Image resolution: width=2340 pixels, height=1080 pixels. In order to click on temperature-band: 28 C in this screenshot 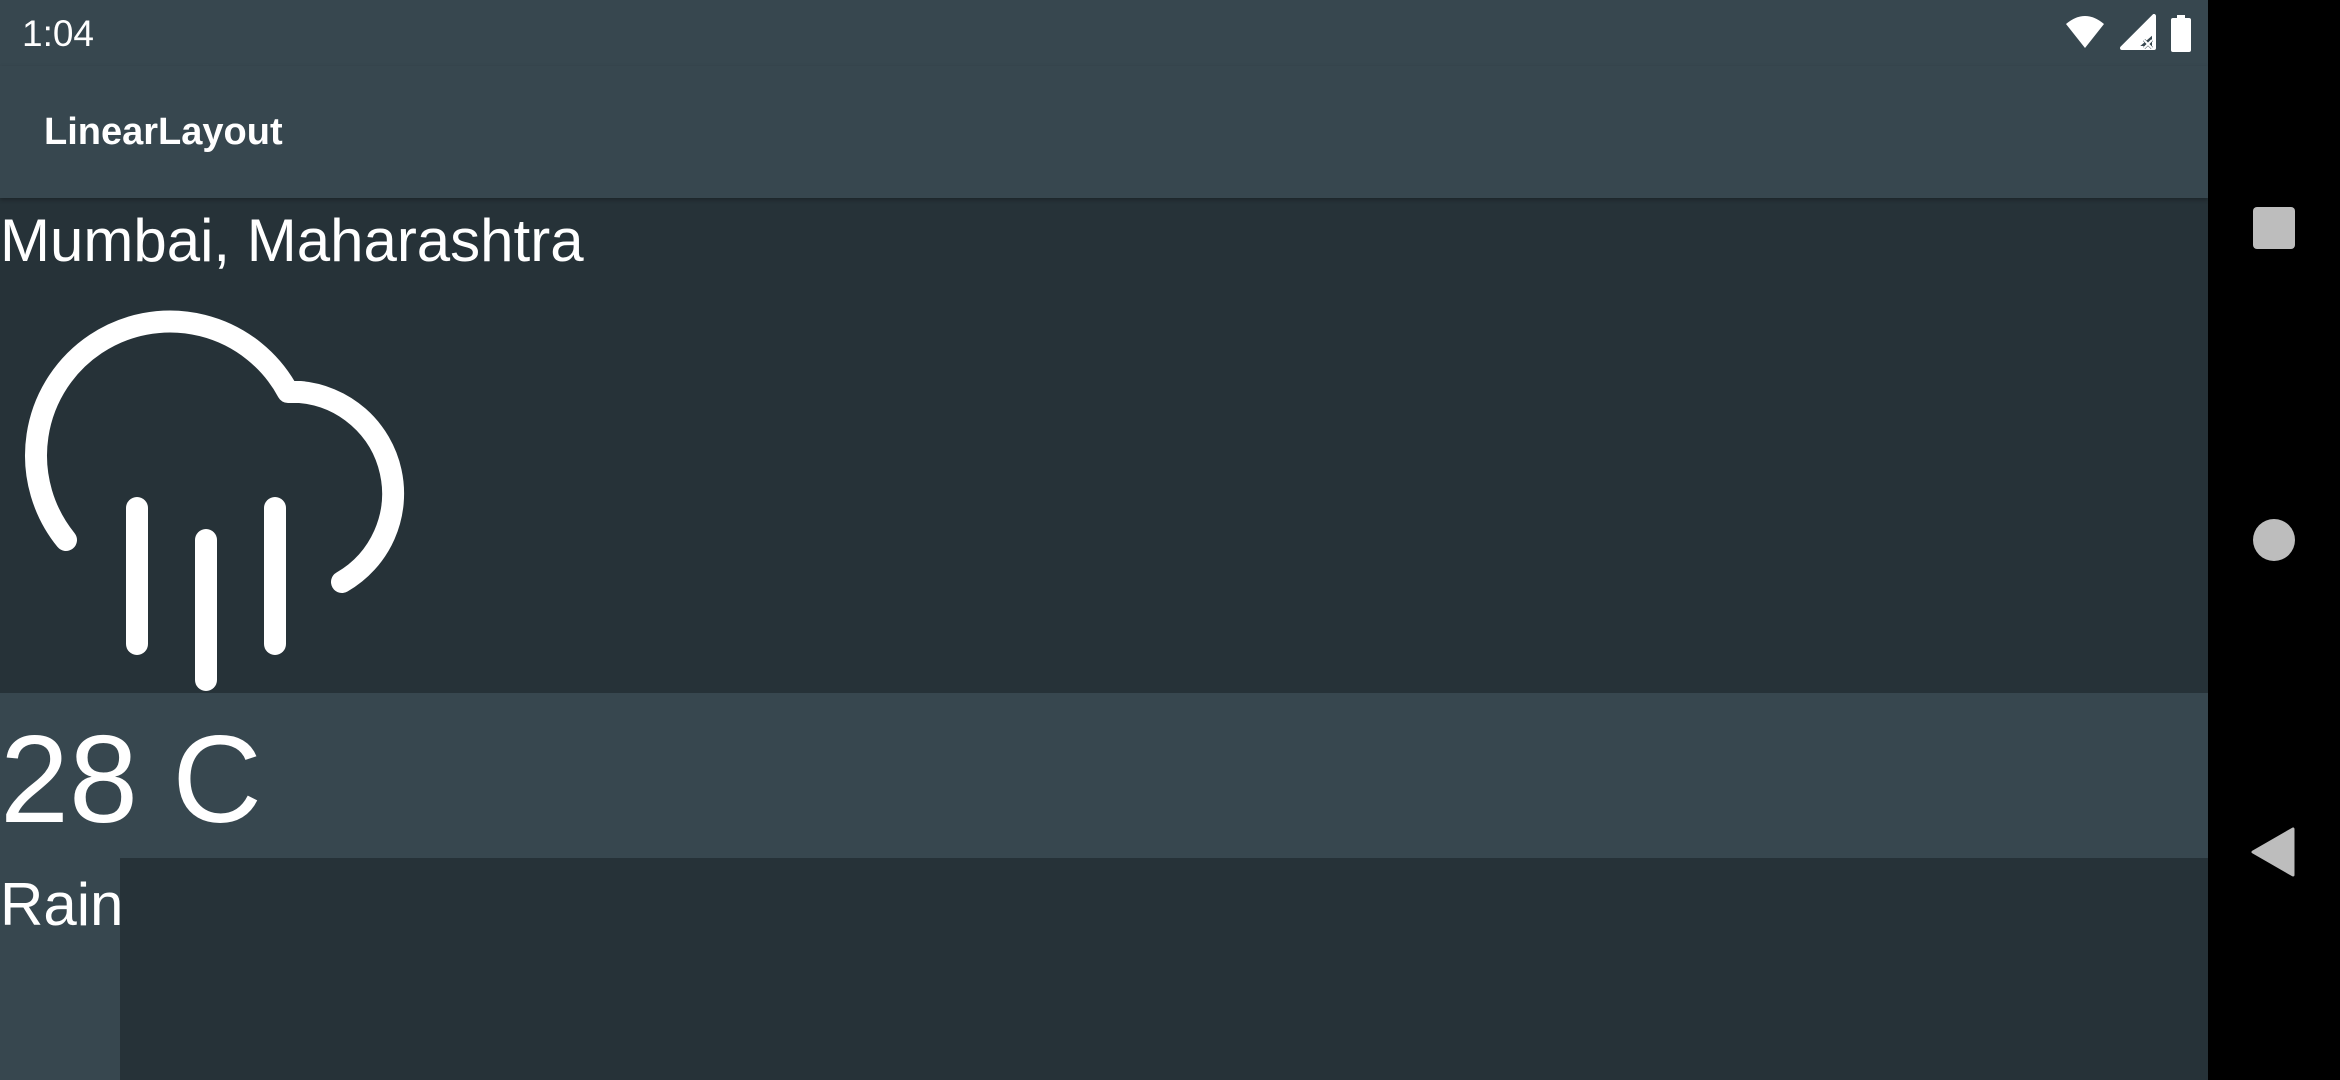, I will do `click(1104, 775)`.